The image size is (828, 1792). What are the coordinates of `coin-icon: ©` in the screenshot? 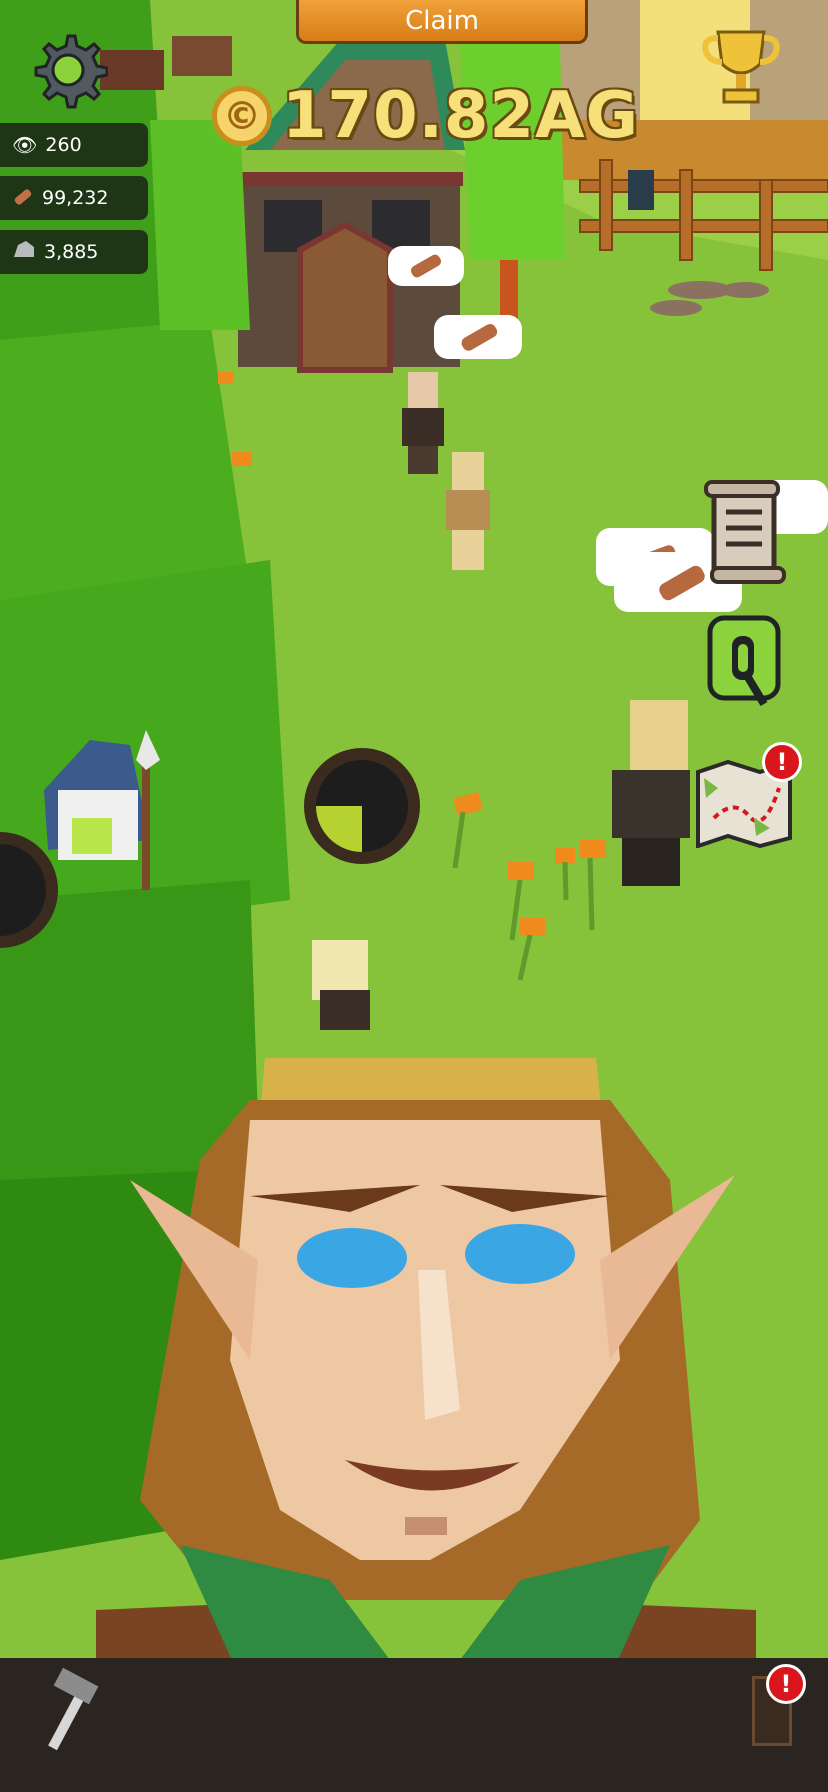 It's located at (242, 116).